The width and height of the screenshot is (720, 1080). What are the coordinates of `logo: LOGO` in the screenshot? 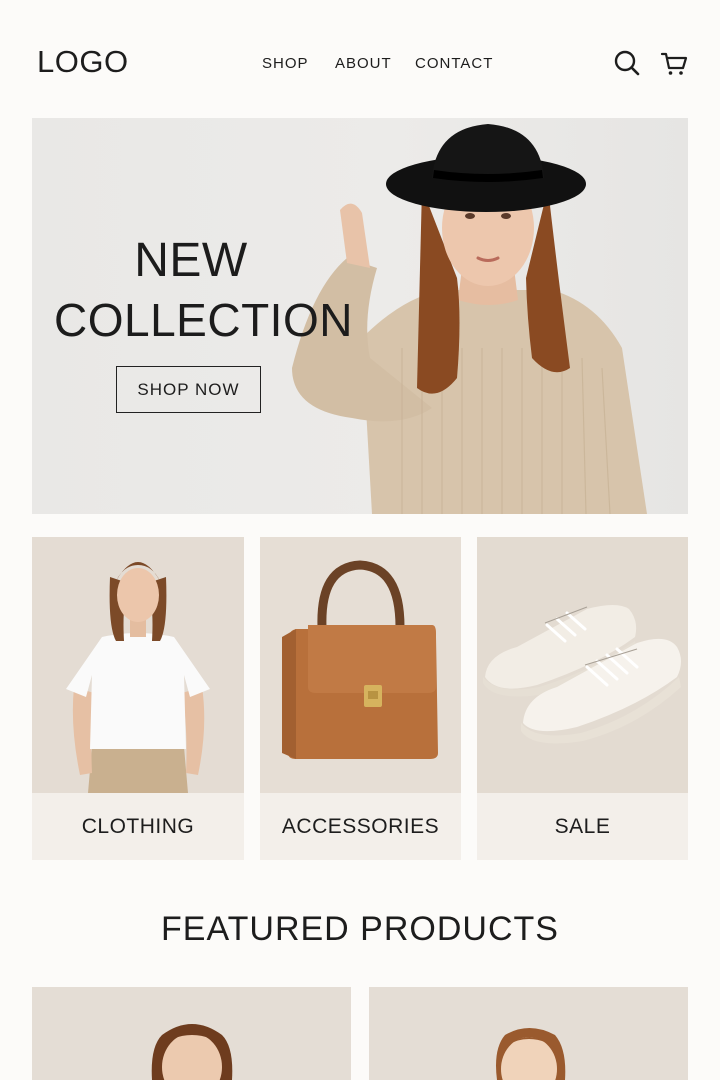 It's located at (83, 62).